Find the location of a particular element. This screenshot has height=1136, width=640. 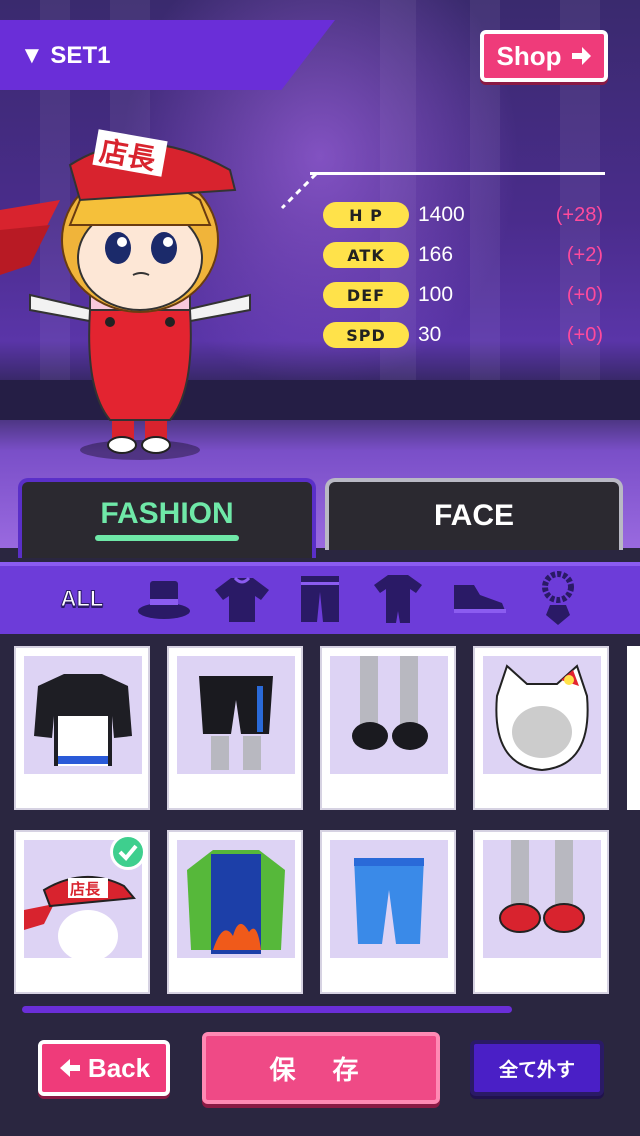

outfit-icon is located at coordinates (398, 599).